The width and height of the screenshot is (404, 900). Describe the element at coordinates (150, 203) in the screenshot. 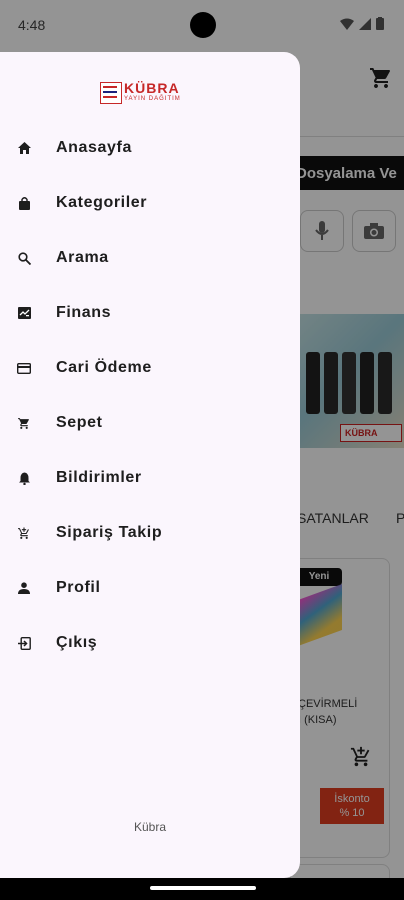

I see `menu-item-kategoriler: Kategoriler` at that location.